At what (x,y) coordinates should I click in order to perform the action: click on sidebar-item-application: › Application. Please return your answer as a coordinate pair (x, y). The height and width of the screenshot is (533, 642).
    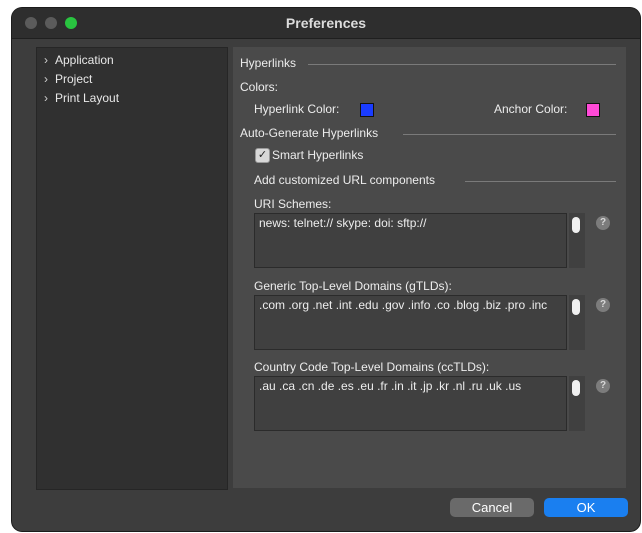
    Looking at the image, I should click on (79, 60).